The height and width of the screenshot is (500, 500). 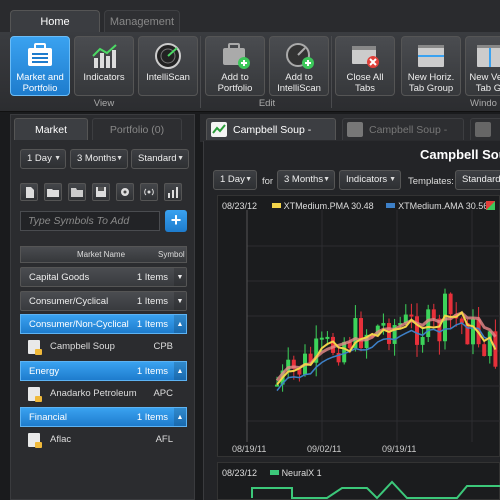 I want to click on list-header: Market Name Symbol, so click(x=103, y=254).